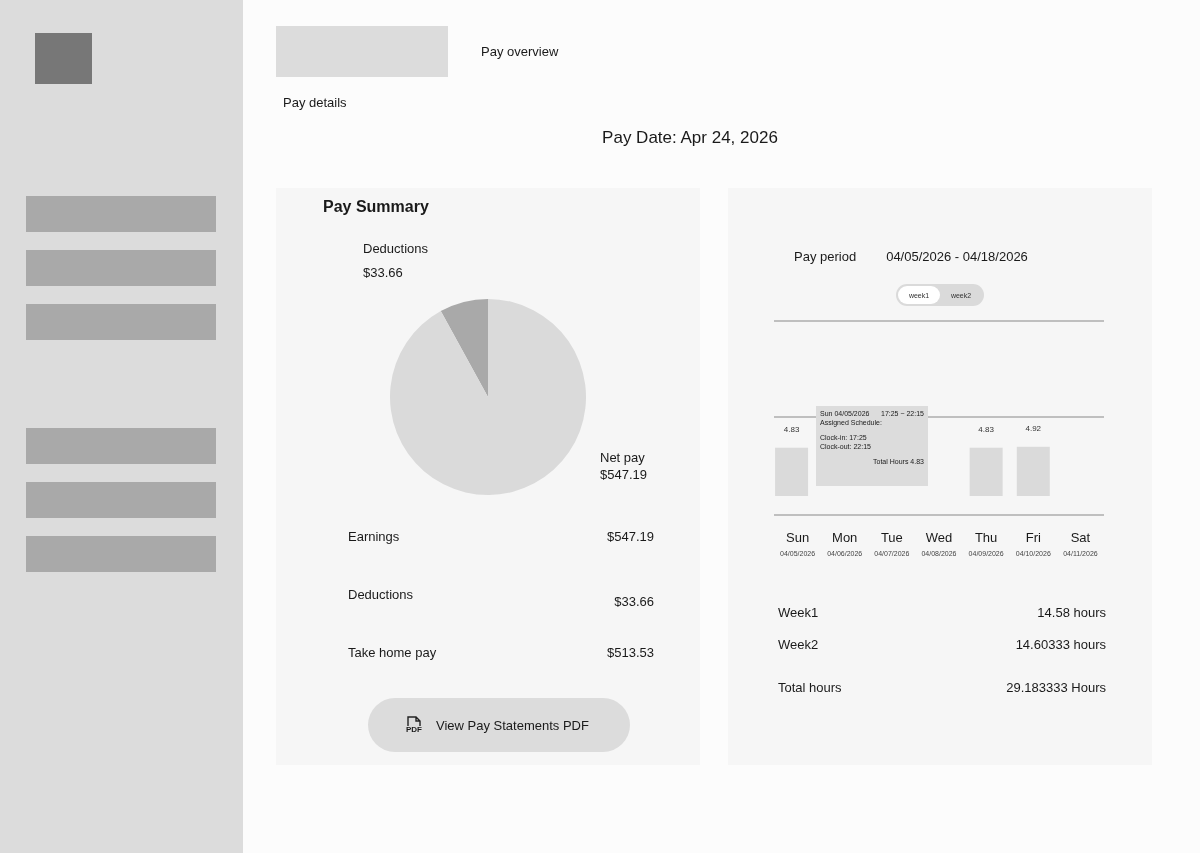 The height and width of the screenshot is (853, 1200). I want to click on total-label: Total hours, so click(810, 688).